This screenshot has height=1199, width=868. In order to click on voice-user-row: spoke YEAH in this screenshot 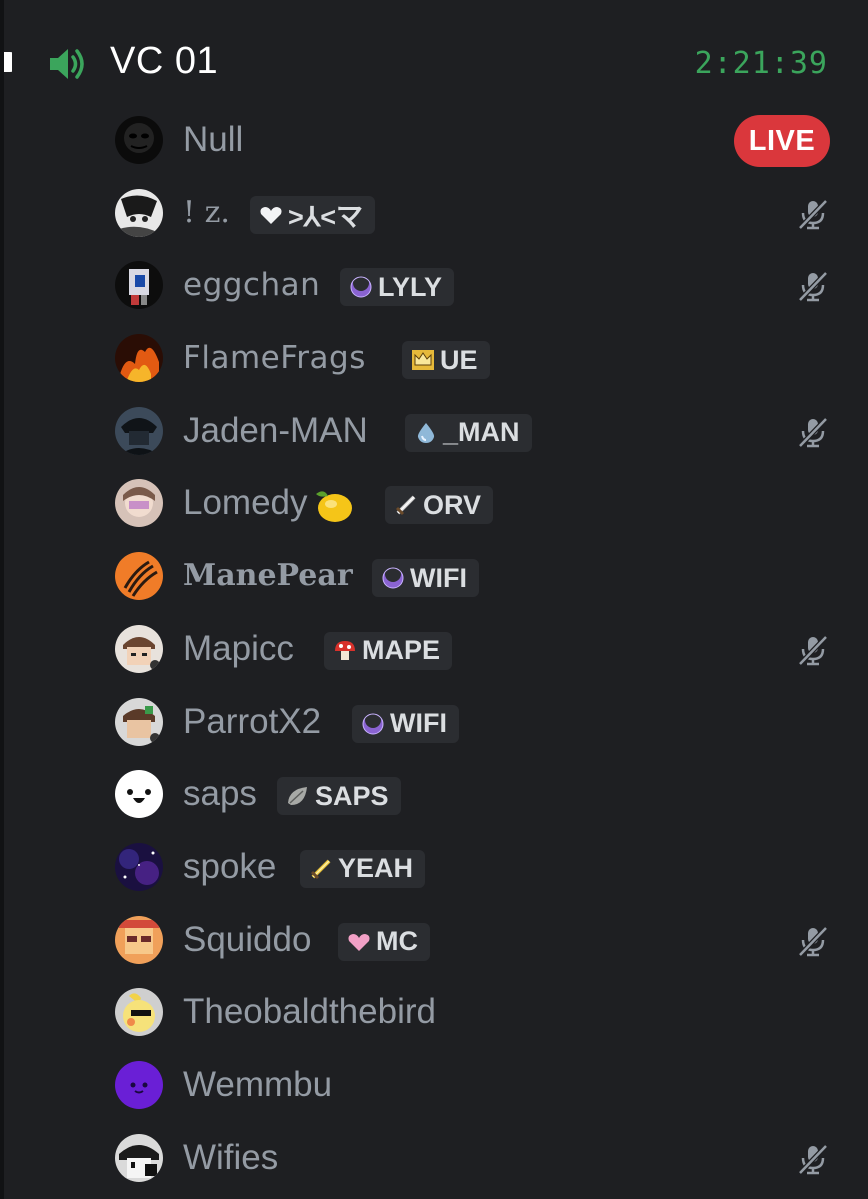, I will do `click(434, 868)`.